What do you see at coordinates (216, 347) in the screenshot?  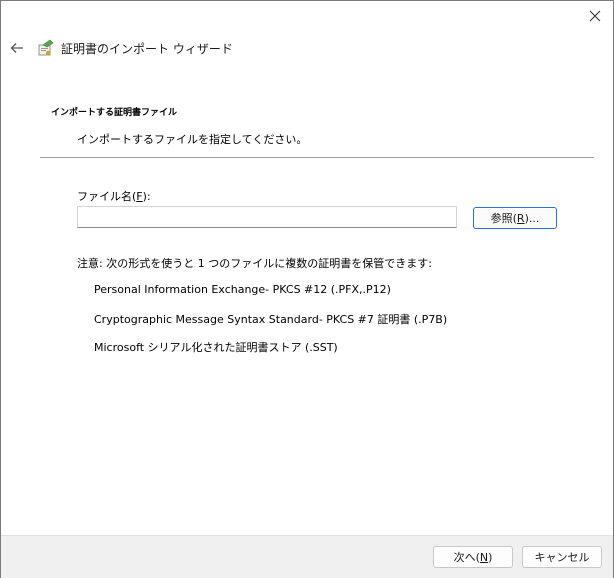 I see `format-item-sst: Microsoft シリアル化された証明書ストア (.SST)` at bounding box center [216, 347].